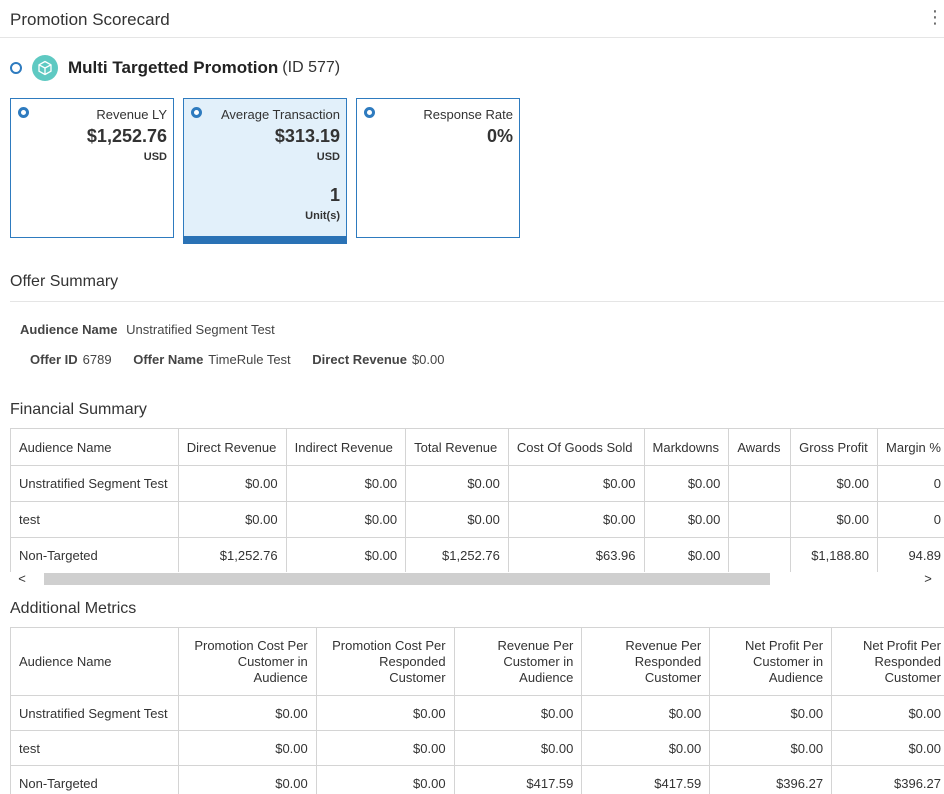 This screenshot has width=944, height=794. What do you see at coordinates (457, 447) in the screenshot?
I see `column-header: Total Revenue` at bounding box center [457, 447].